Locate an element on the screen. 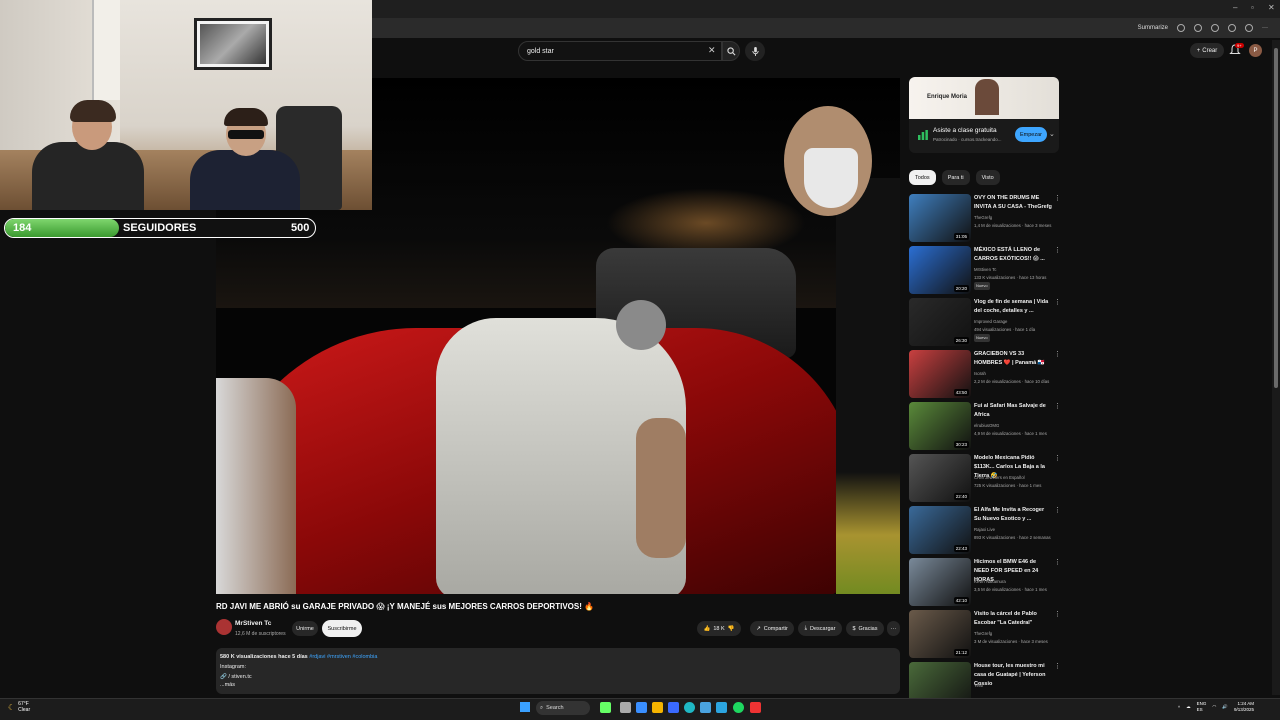  recommendation-title: GRACIEBON VS 33 HOMBRES ❤️ | Panamá 🇵🇦 is located at coordinates (1013, 359).